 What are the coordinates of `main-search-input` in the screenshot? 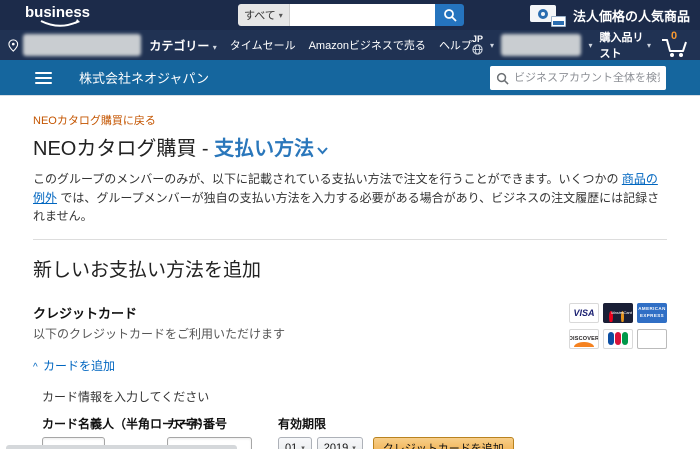 It's located at (362, 15).